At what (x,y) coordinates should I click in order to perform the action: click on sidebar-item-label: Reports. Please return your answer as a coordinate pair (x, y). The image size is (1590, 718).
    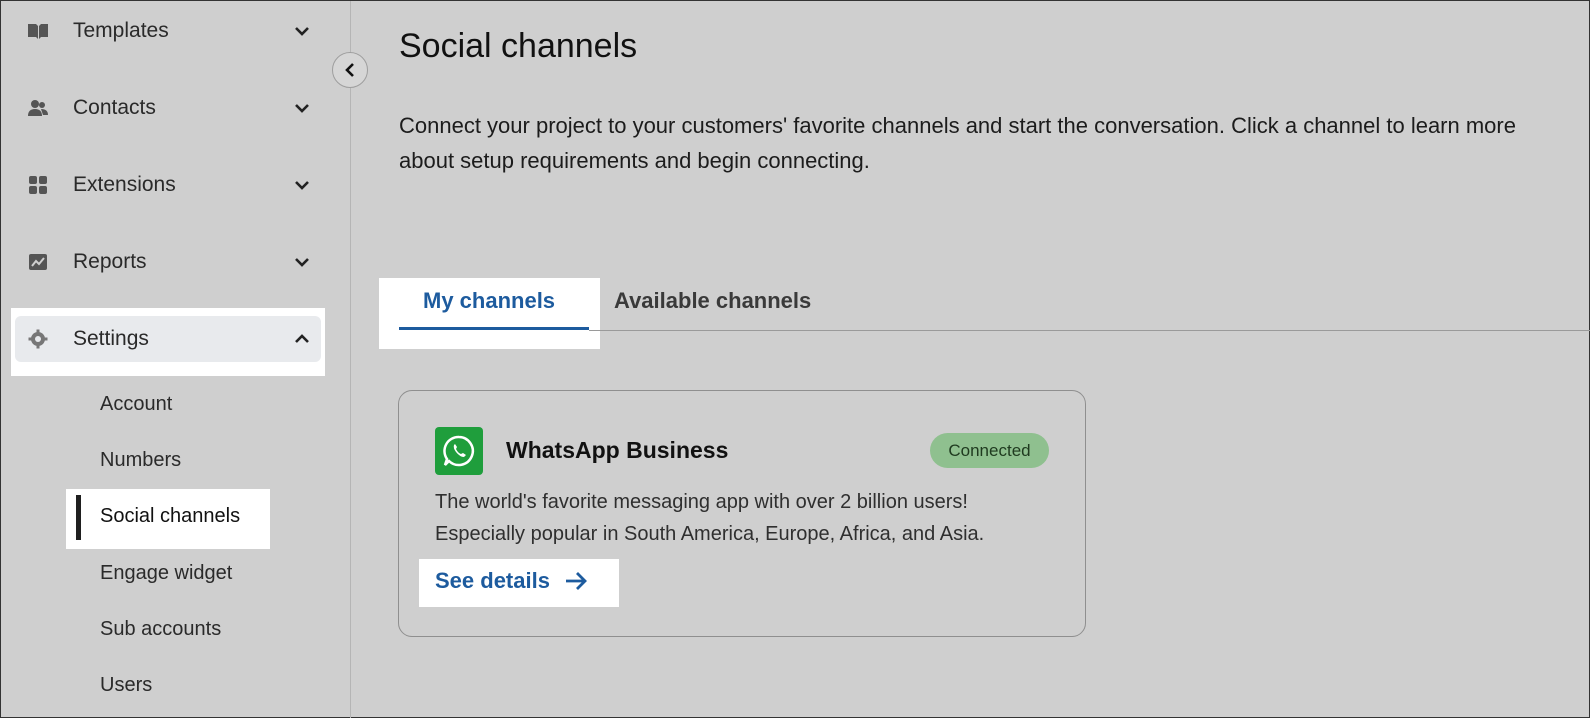
    Looking at the image, I should click on (110, 261).